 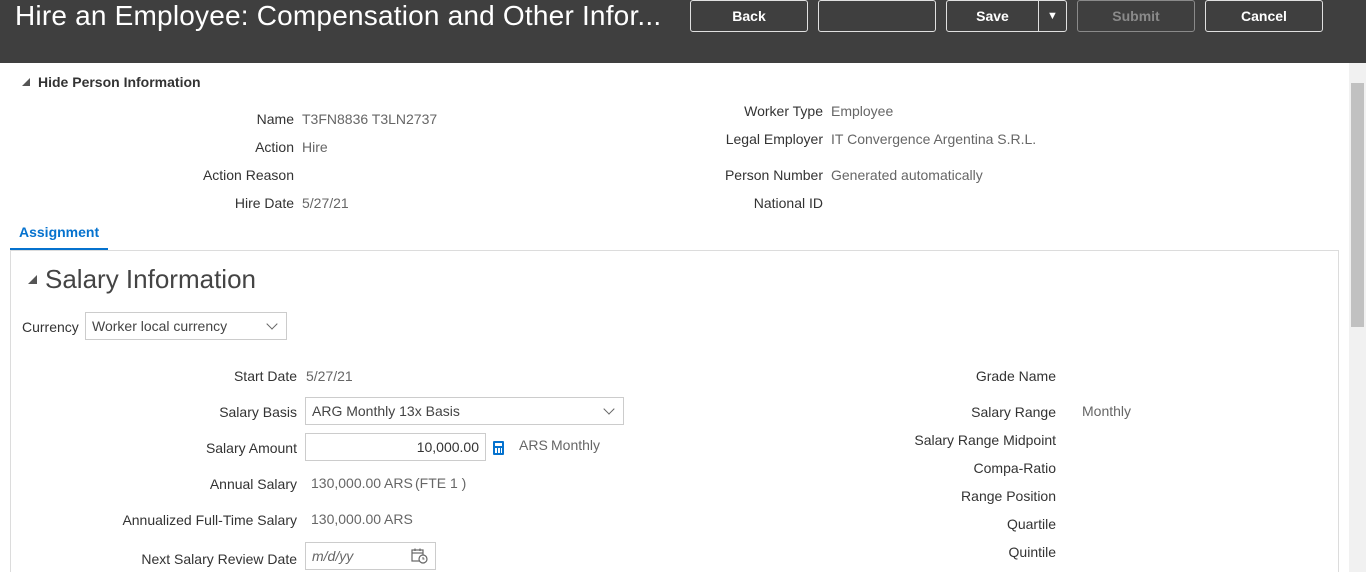 I want to click on salary-basis-select: ARG Monthly 13x Basis, so click(x=464, y=411).